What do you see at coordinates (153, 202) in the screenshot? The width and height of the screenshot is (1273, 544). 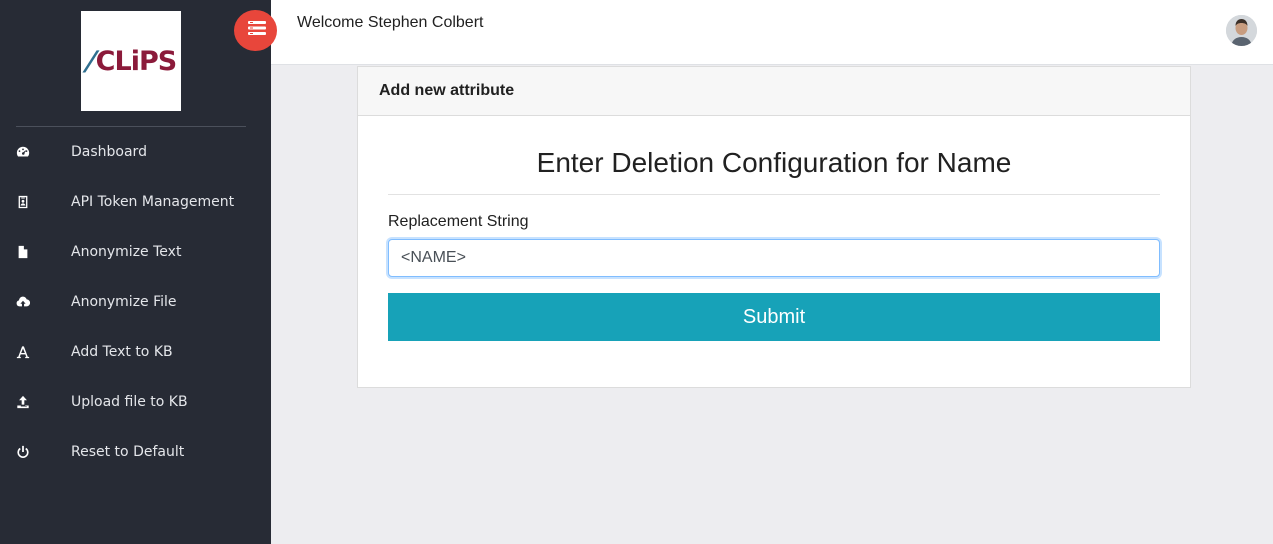 I see `sidebar-item-label: API Token Management` at bounding box center [153, 202].